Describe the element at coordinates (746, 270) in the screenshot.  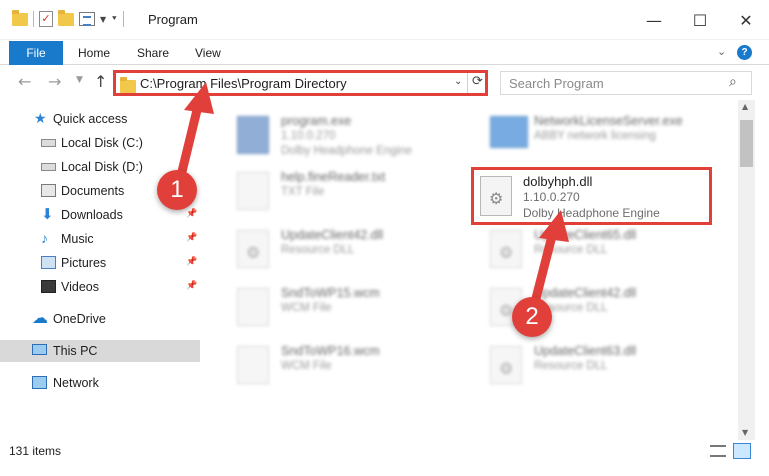
I see `vertical-scrollbar: ▲ ▼` at that location.